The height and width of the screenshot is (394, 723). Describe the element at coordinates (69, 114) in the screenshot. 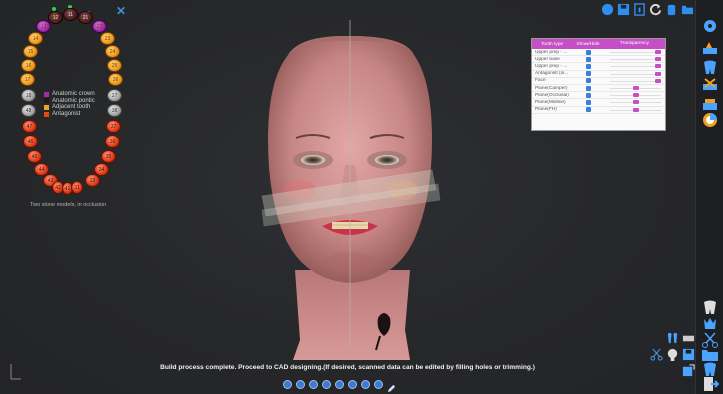

I see `legend-item: Antagonist` at that location.